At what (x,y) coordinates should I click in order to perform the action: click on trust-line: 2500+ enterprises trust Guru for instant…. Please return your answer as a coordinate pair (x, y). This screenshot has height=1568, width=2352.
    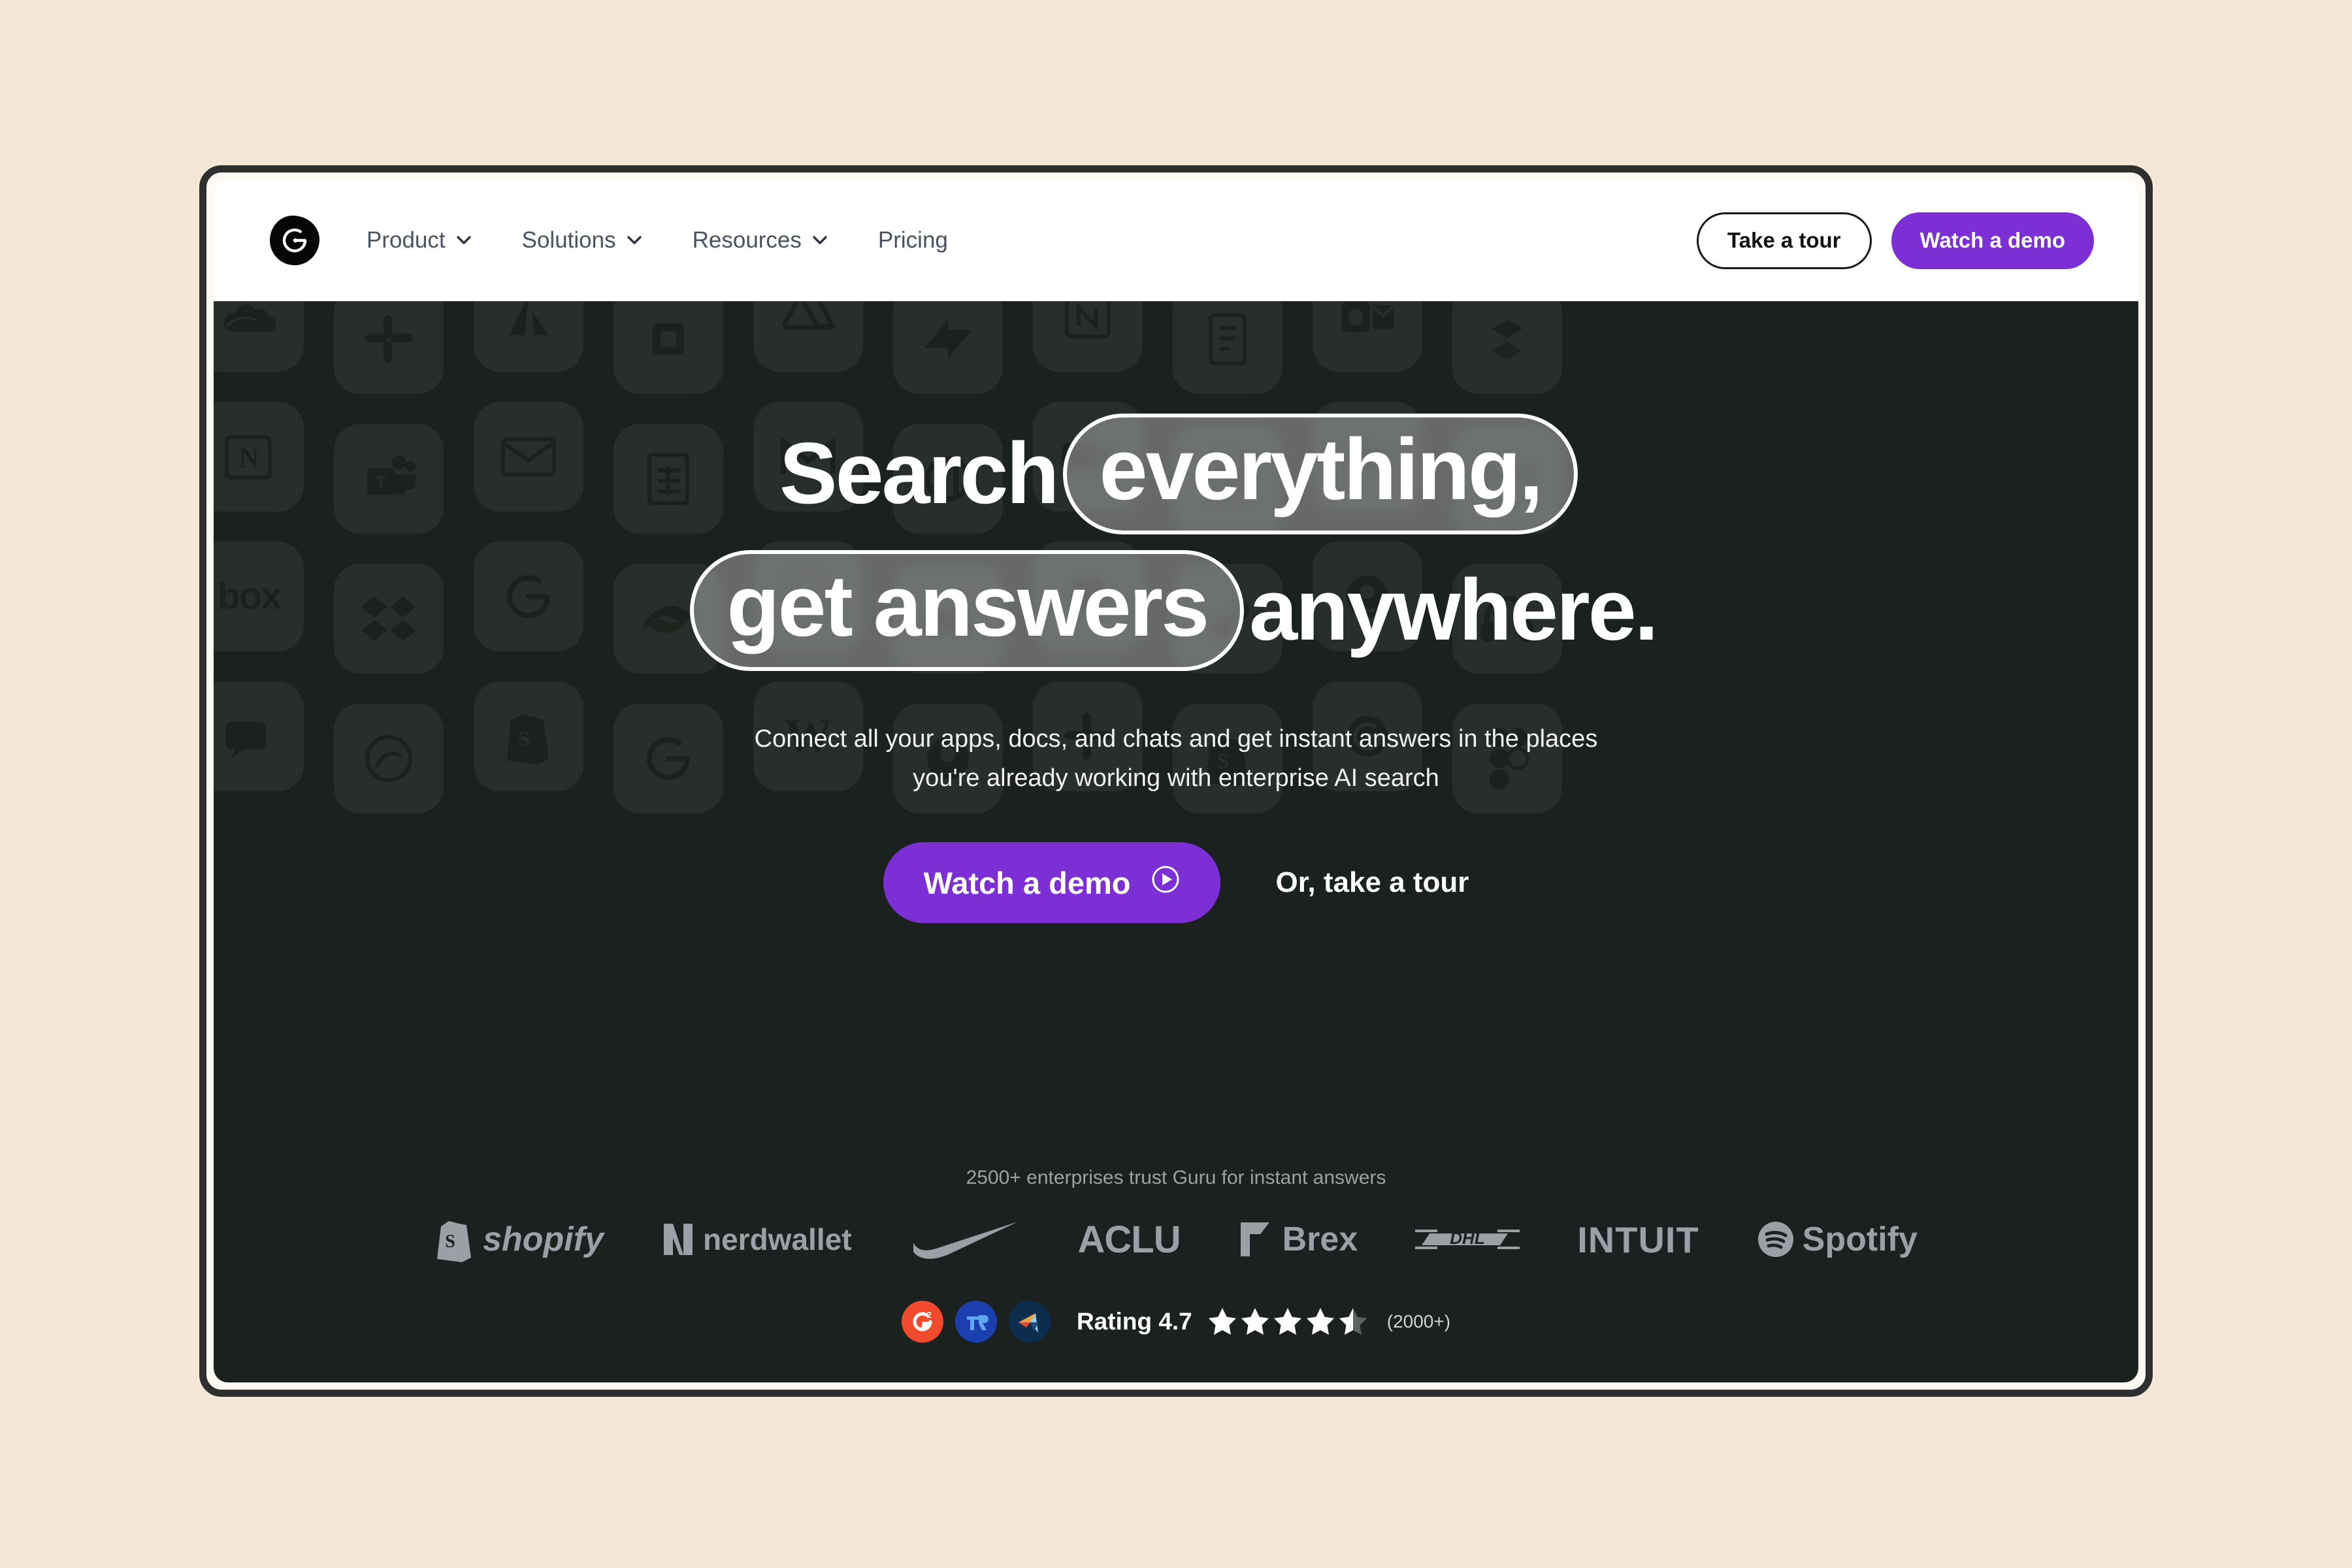
    Looking at the image, I should click on (1176, 1177).